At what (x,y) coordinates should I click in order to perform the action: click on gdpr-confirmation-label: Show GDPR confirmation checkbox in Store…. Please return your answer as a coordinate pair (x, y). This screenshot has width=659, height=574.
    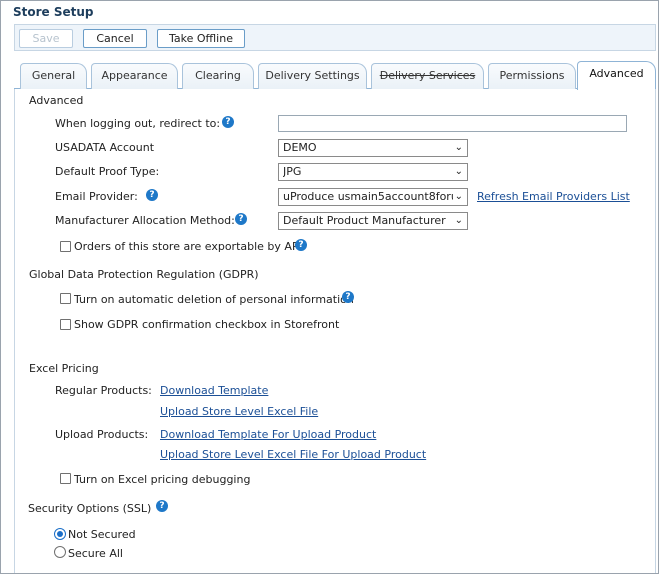
    Looking at the image, I should click on (207, 324).